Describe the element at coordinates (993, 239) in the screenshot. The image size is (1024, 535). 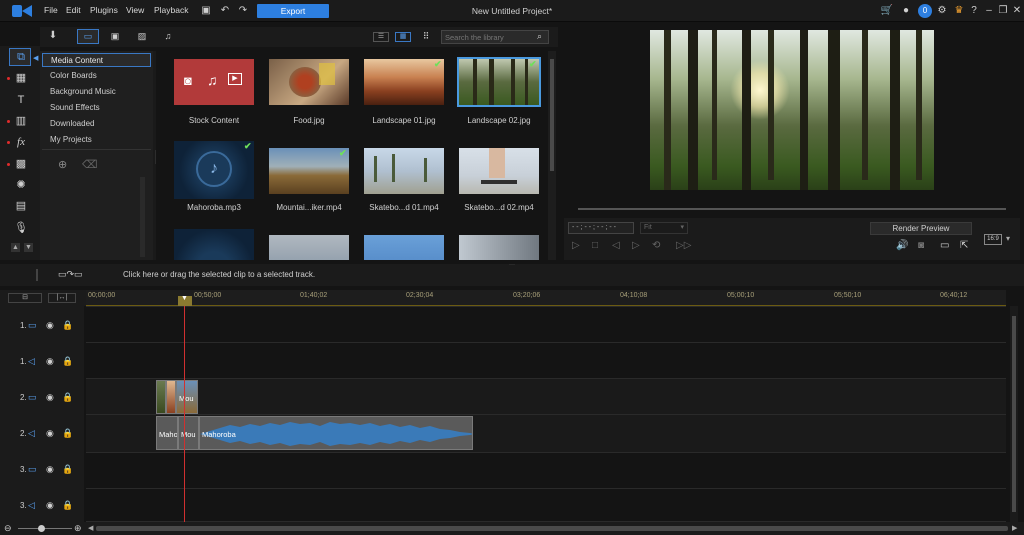
I see `aspect-ratio-toggle: 16:9` at that location.